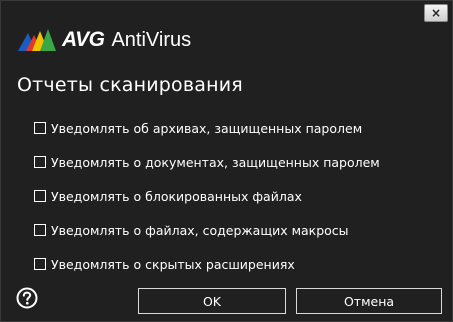 The image size is (453, 322). Describe the element at coordinates (27, 298) in the screenshot. I see `help-icon` at that location.